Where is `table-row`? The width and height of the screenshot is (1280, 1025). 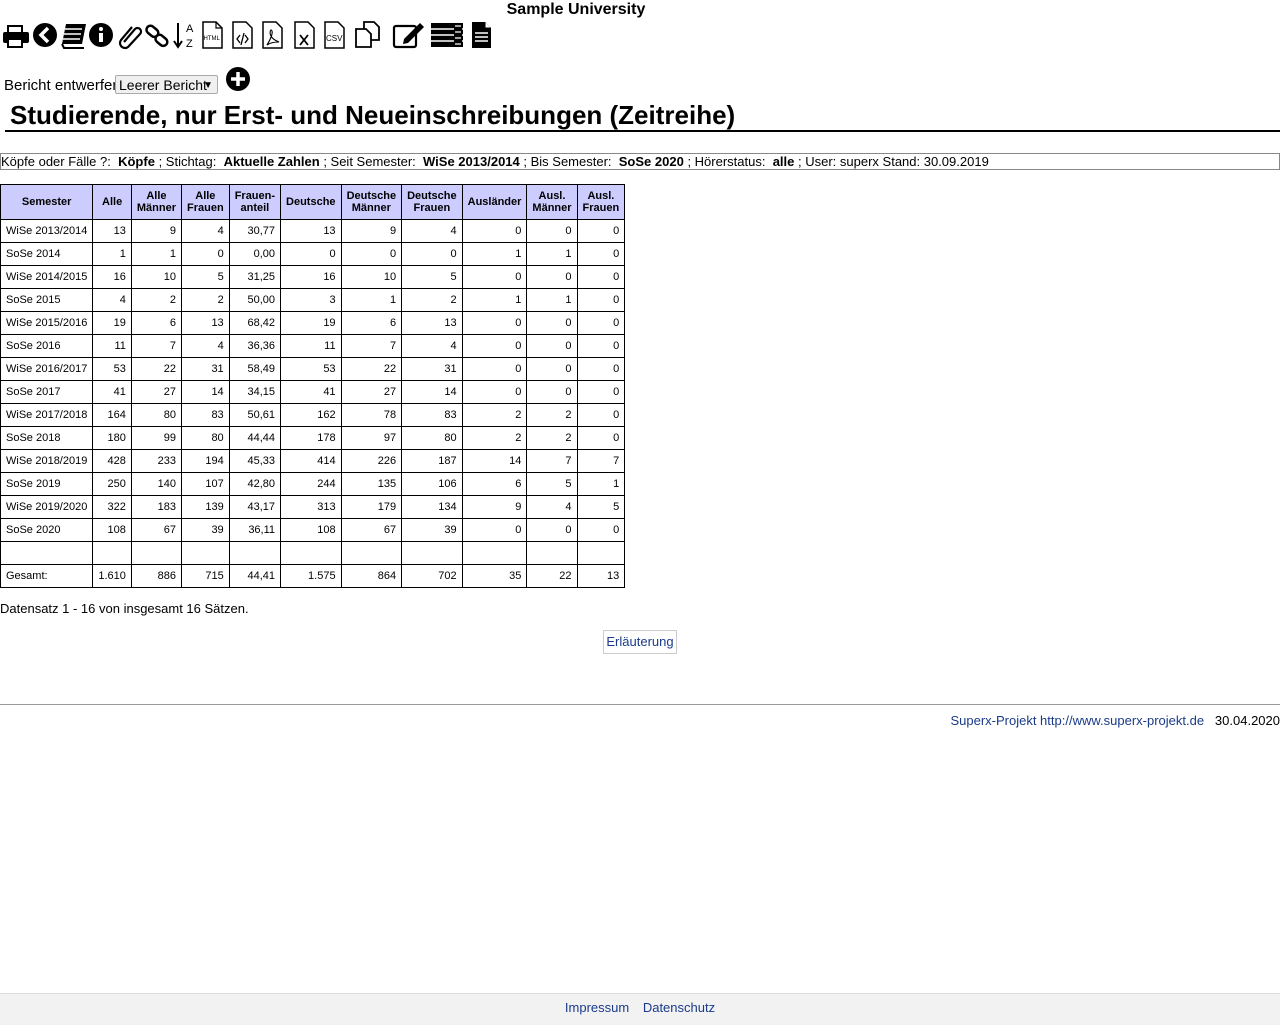 table-row is located at coordinates (313, 553).